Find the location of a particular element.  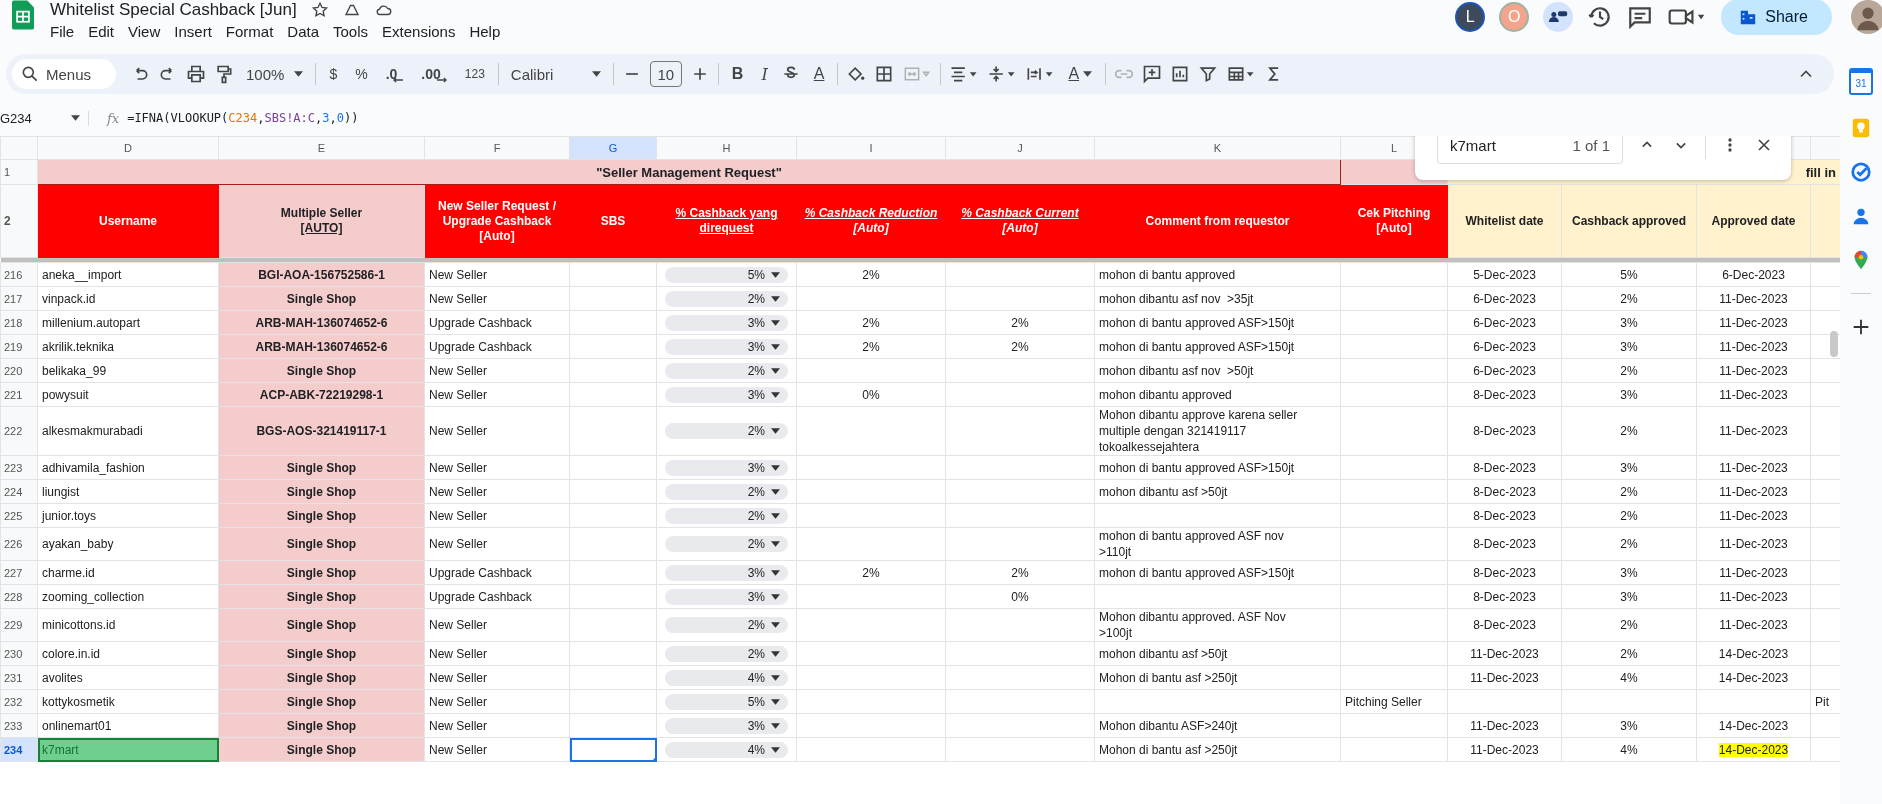

row-number: 220 is located at coordinates (19, 370).